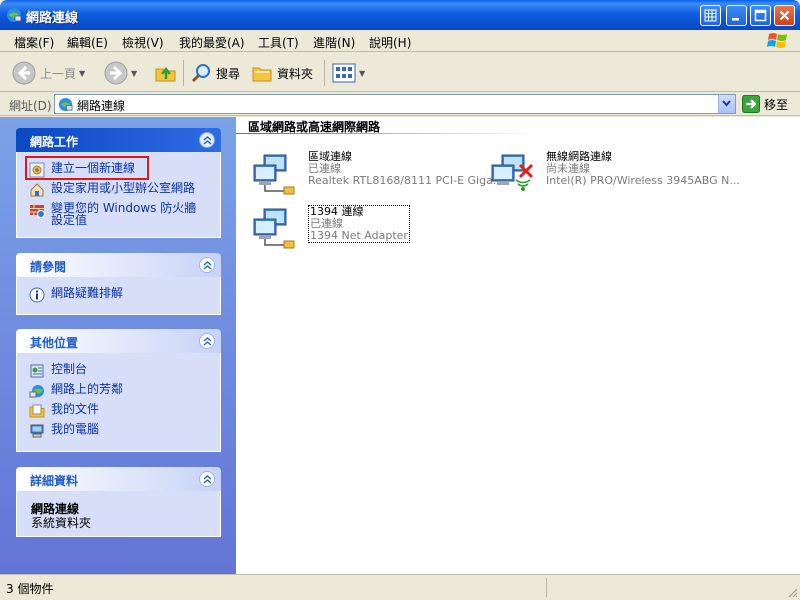 The image size is (800, 600). I want to click on help-grid-button, so click(710, 15).